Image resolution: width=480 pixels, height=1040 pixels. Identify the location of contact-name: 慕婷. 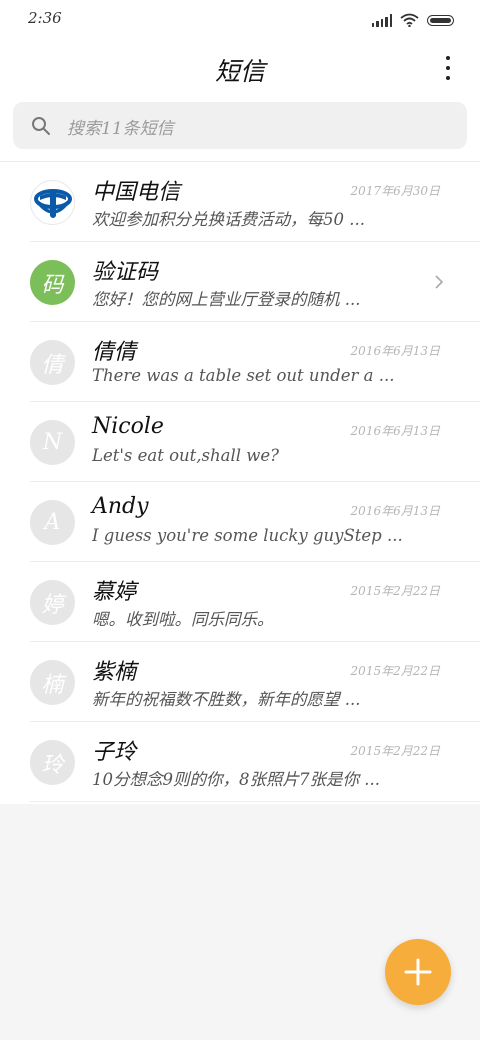
(114, 592).